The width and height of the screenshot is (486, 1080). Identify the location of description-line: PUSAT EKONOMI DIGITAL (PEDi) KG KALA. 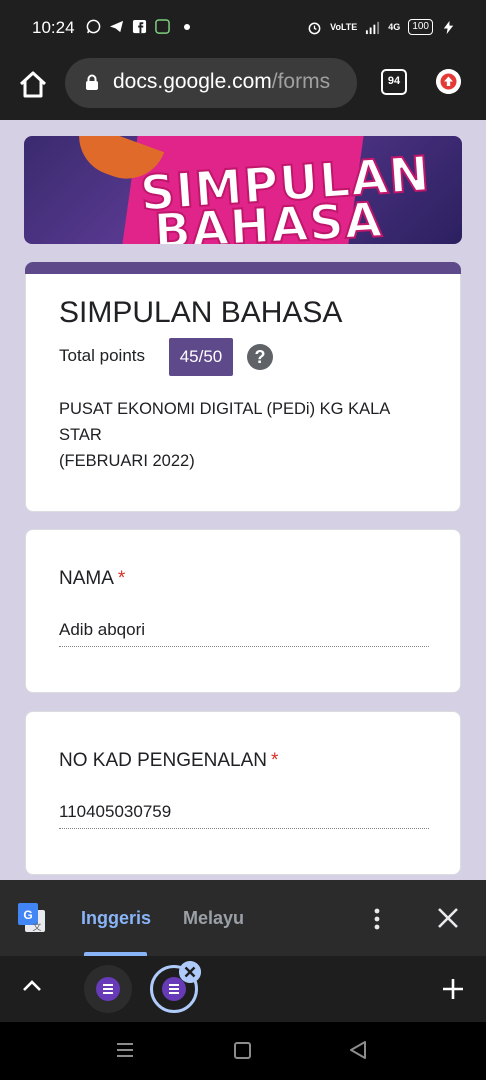
(225, 409).